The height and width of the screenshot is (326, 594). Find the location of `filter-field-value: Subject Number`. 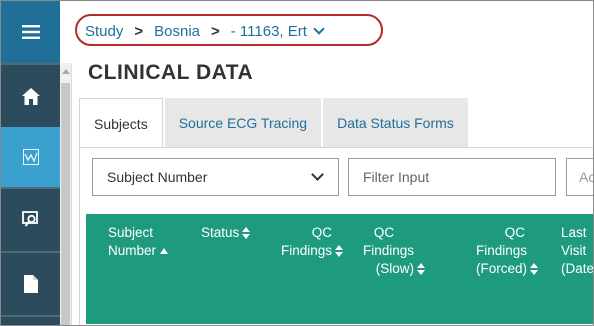

filter-field-value: Subject Number is located at coordinates (157, 177).